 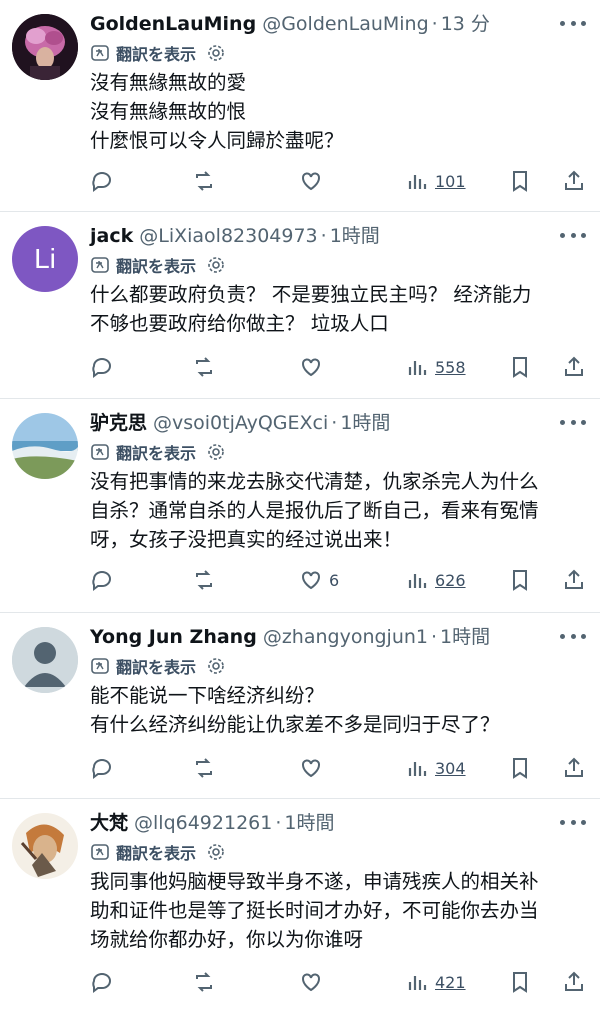 I want to click on display-name: GoldenLauMing, so click(x=173, y=24).